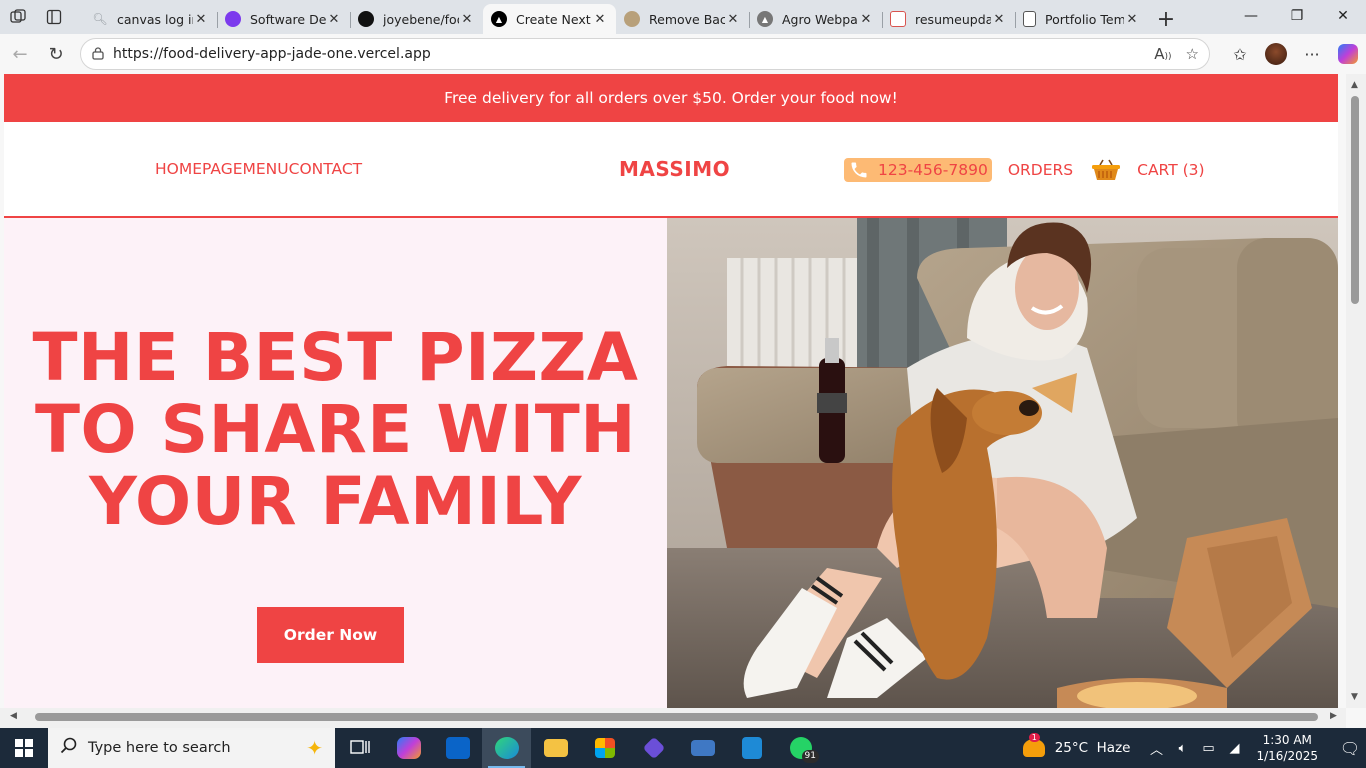  Describe the element at coordinates (24, 748) in the screenshot. I see `windows-start-icon` at that location.